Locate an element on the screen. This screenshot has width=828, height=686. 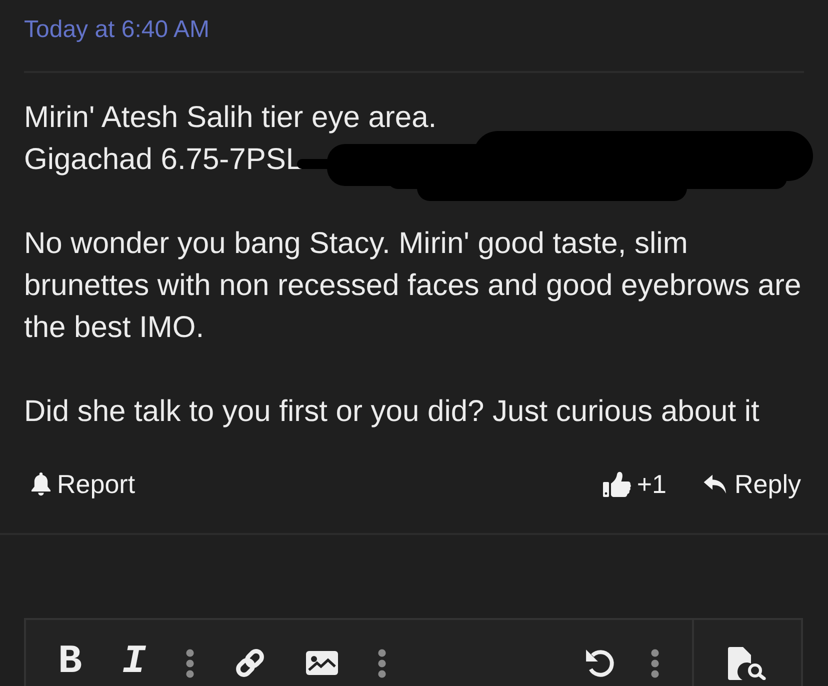
post-text: Mirin' Atesh Salih tier eye area. is located at coordinates (230, 117).